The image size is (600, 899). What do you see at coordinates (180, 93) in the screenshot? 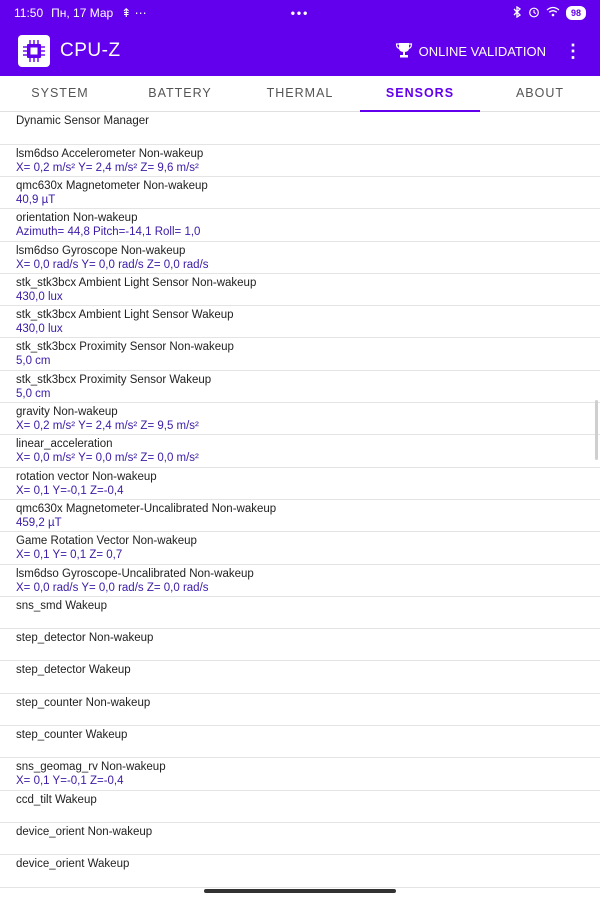
I see `tab-battery: BATTERY` at bounding box center [180, 93].